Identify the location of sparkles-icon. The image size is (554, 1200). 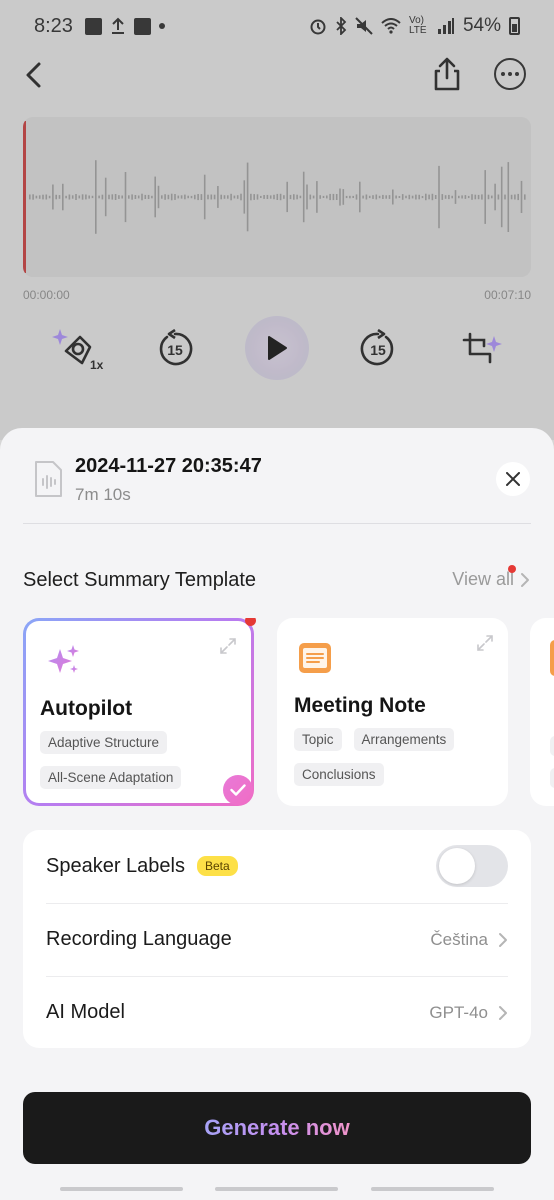
(63, 659).